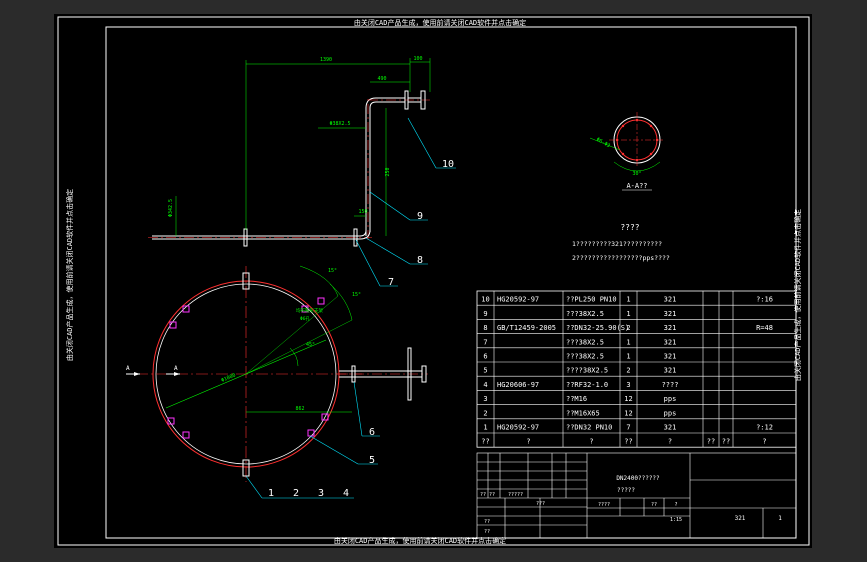 This screenshot has height=562, width=867. Describe the element at coordinates (128, 368) in the screenshot. I see `section-marker-left: A` at that location.